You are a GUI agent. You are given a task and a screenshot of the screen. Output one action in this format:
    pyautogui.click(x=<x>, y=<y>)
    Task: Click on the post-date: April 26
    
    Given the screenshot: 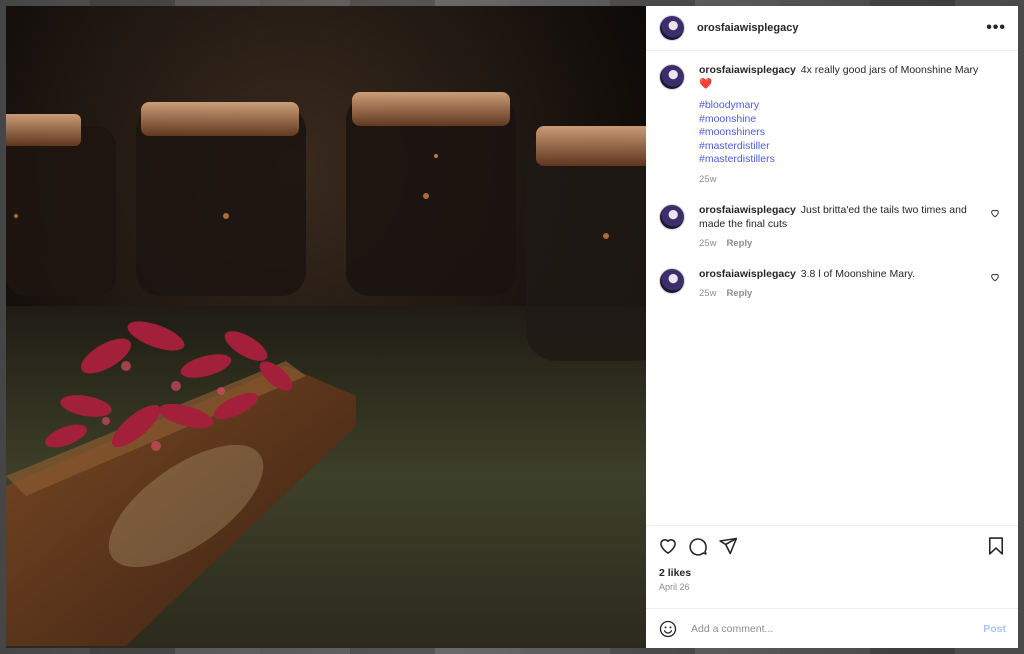 What is the action you would take?
    pyautogui.click(x=832, y=593)
    